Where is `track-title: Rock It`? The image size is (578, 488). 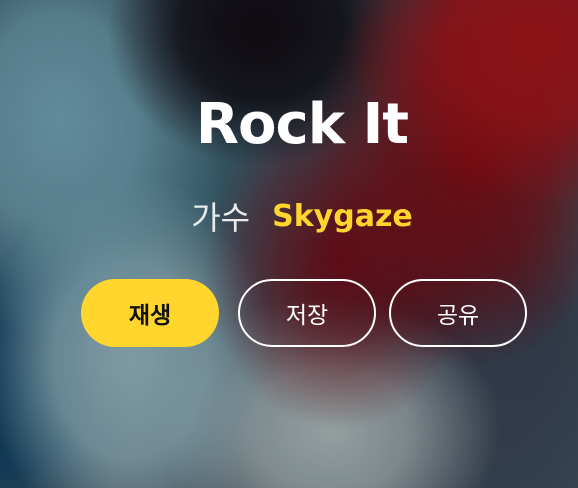
track-title: Rock It is located at coordinates (302, 124).